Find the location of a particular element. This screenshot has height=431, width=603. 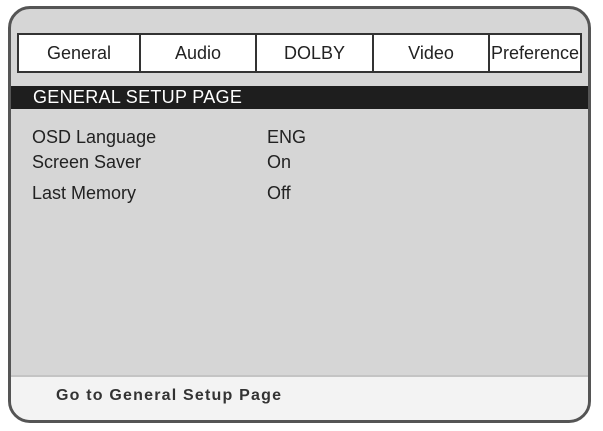

tab-video: Video is located at coordinates (432, 53).